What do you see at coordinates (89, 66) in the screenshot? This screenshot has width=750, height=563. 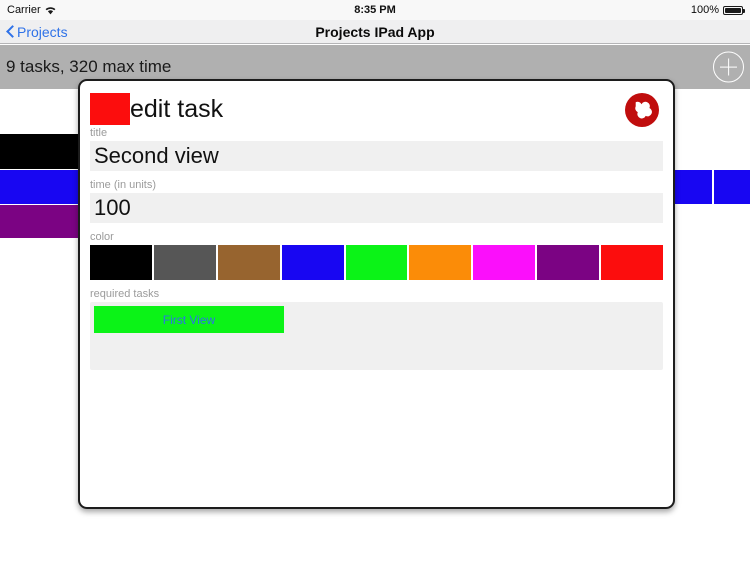 I see `task-summary-label: 9 tasks, 320 max time` at bounding box center [89, 66].